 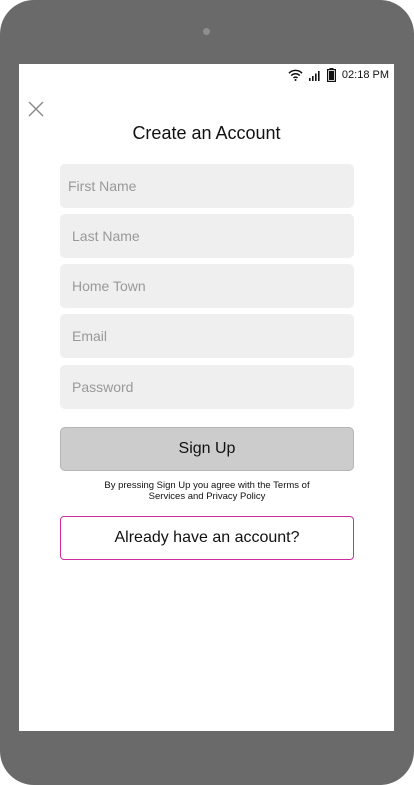 What do you see at coordinates (207, 336) in the screenshot?
I see `email-input` at bounding box center [207, 336].